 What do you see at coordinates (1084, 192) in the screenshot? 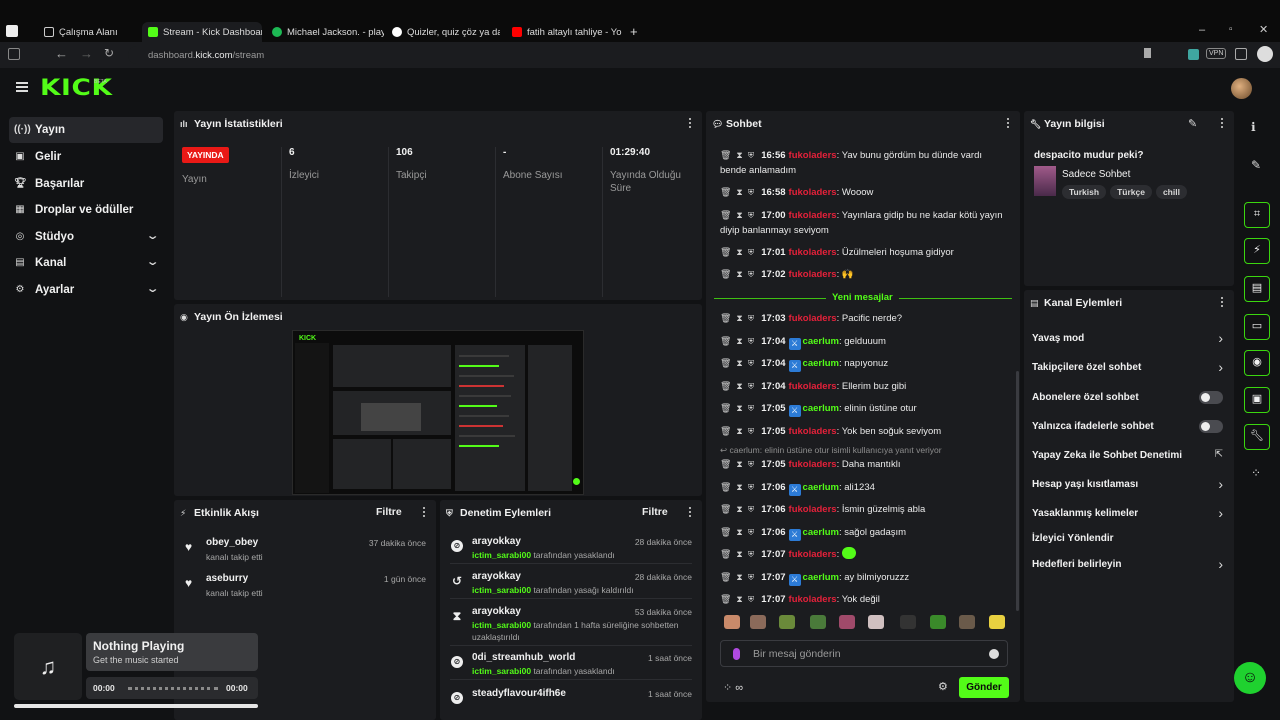
I see `tag: Turkish` at bounding box center [1084, 192].